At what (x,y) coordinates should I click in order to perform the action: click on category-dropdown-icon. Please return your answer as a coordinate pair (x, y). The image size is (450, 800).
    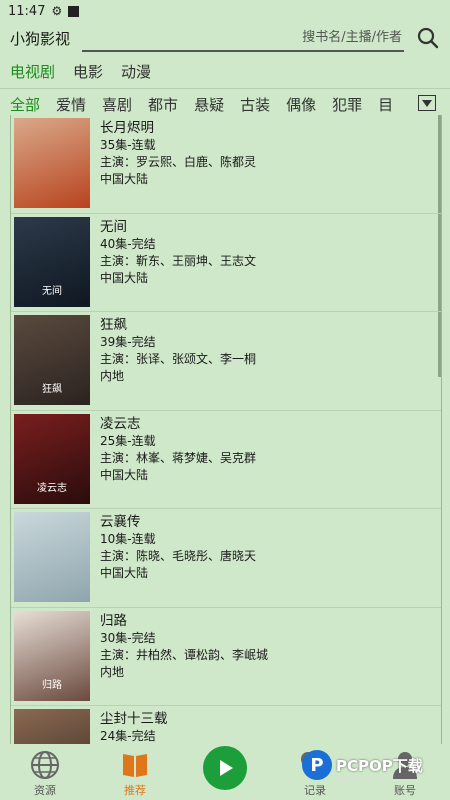
    Looking at the image, I should click on (427, 103).